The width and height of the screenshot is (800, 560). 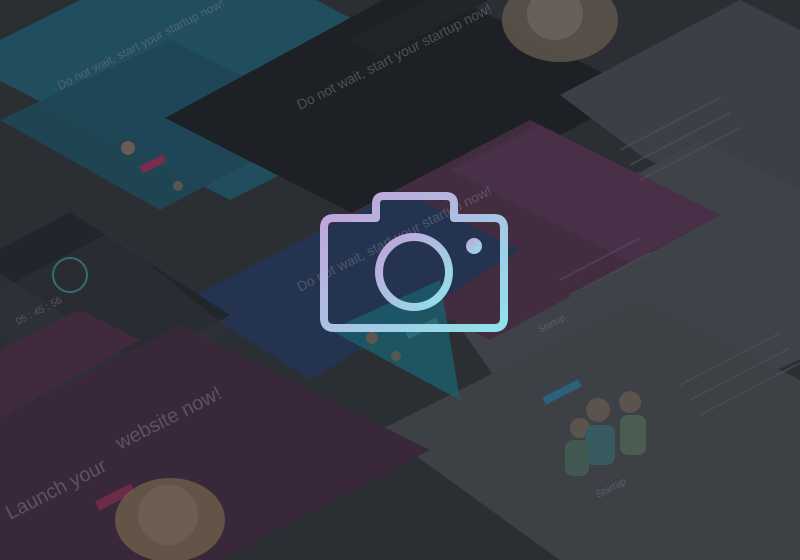 What do you see at coordinates (414, 262) in the screenshot?
I see `camera-icon` at bounding box center [414, 262].